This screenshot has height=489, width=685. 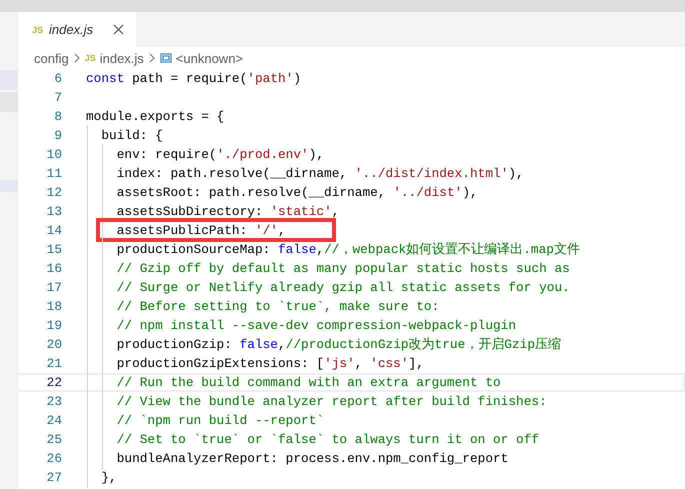 What do you see at coordinates (54, 249) in the screenshot?
I see `line-number: 15` at bounding box center [54, 249].